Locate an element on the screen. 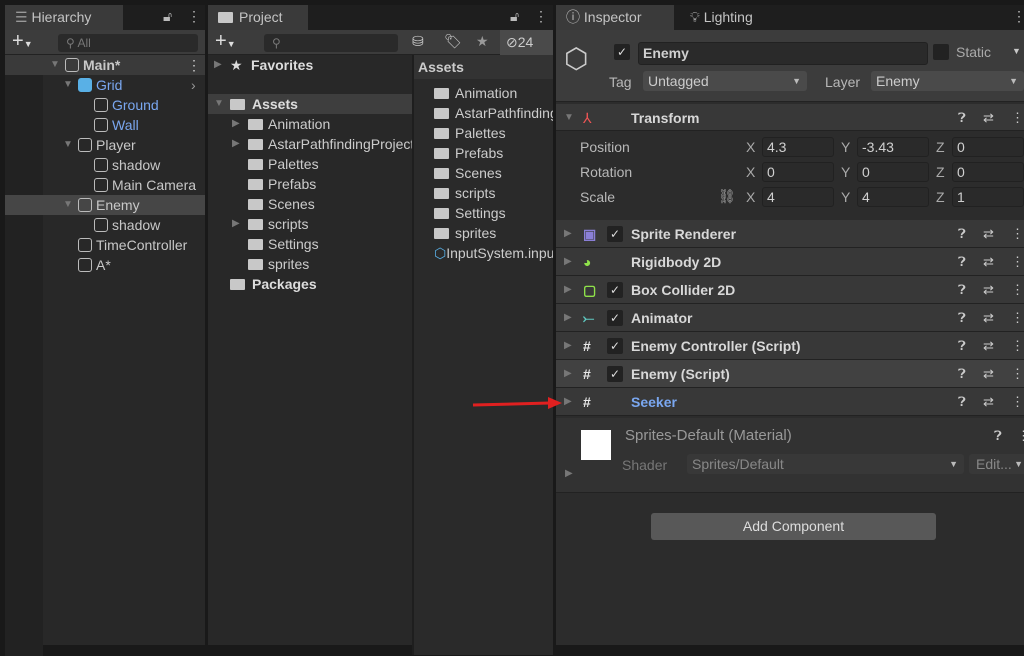 The width and height of the screenshot is (1024, 656). constrain-proportions-icon: ⛓︎ is located at coordinates (727, 196).